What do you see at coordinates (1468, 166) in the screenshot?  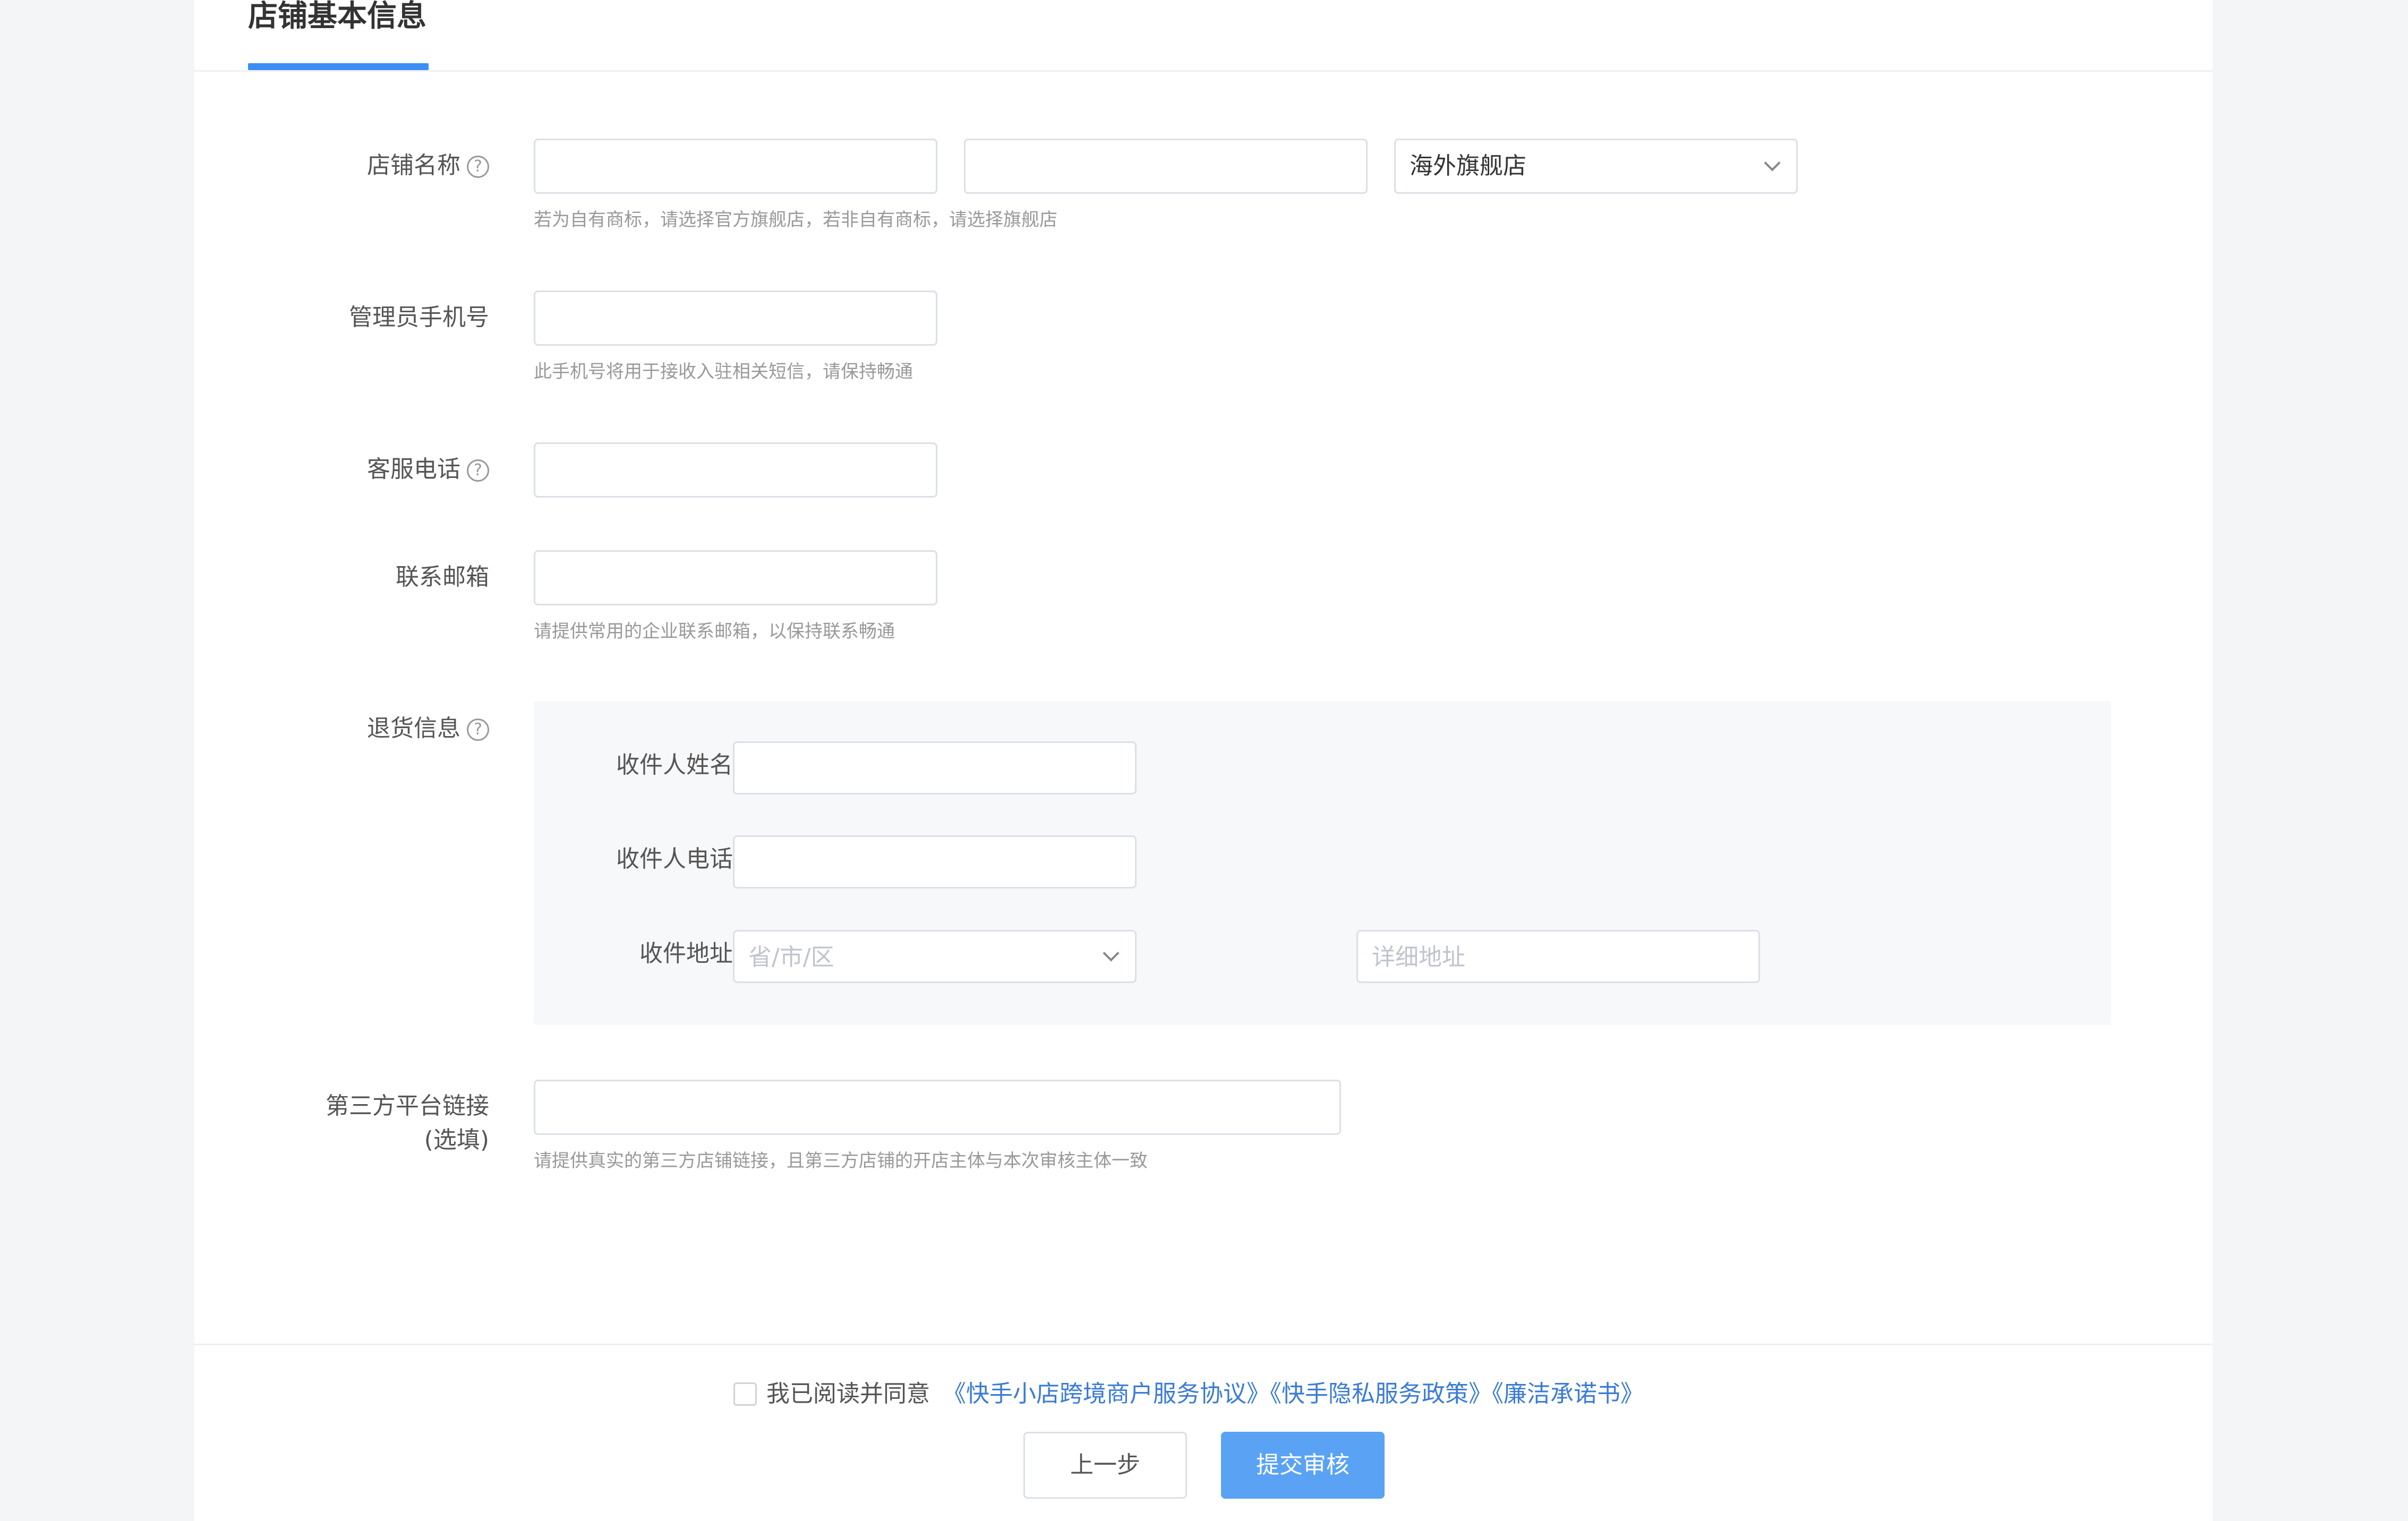 I see `store-type-selected-value: 海外旗舰店` at bounding box center [1468, 166].